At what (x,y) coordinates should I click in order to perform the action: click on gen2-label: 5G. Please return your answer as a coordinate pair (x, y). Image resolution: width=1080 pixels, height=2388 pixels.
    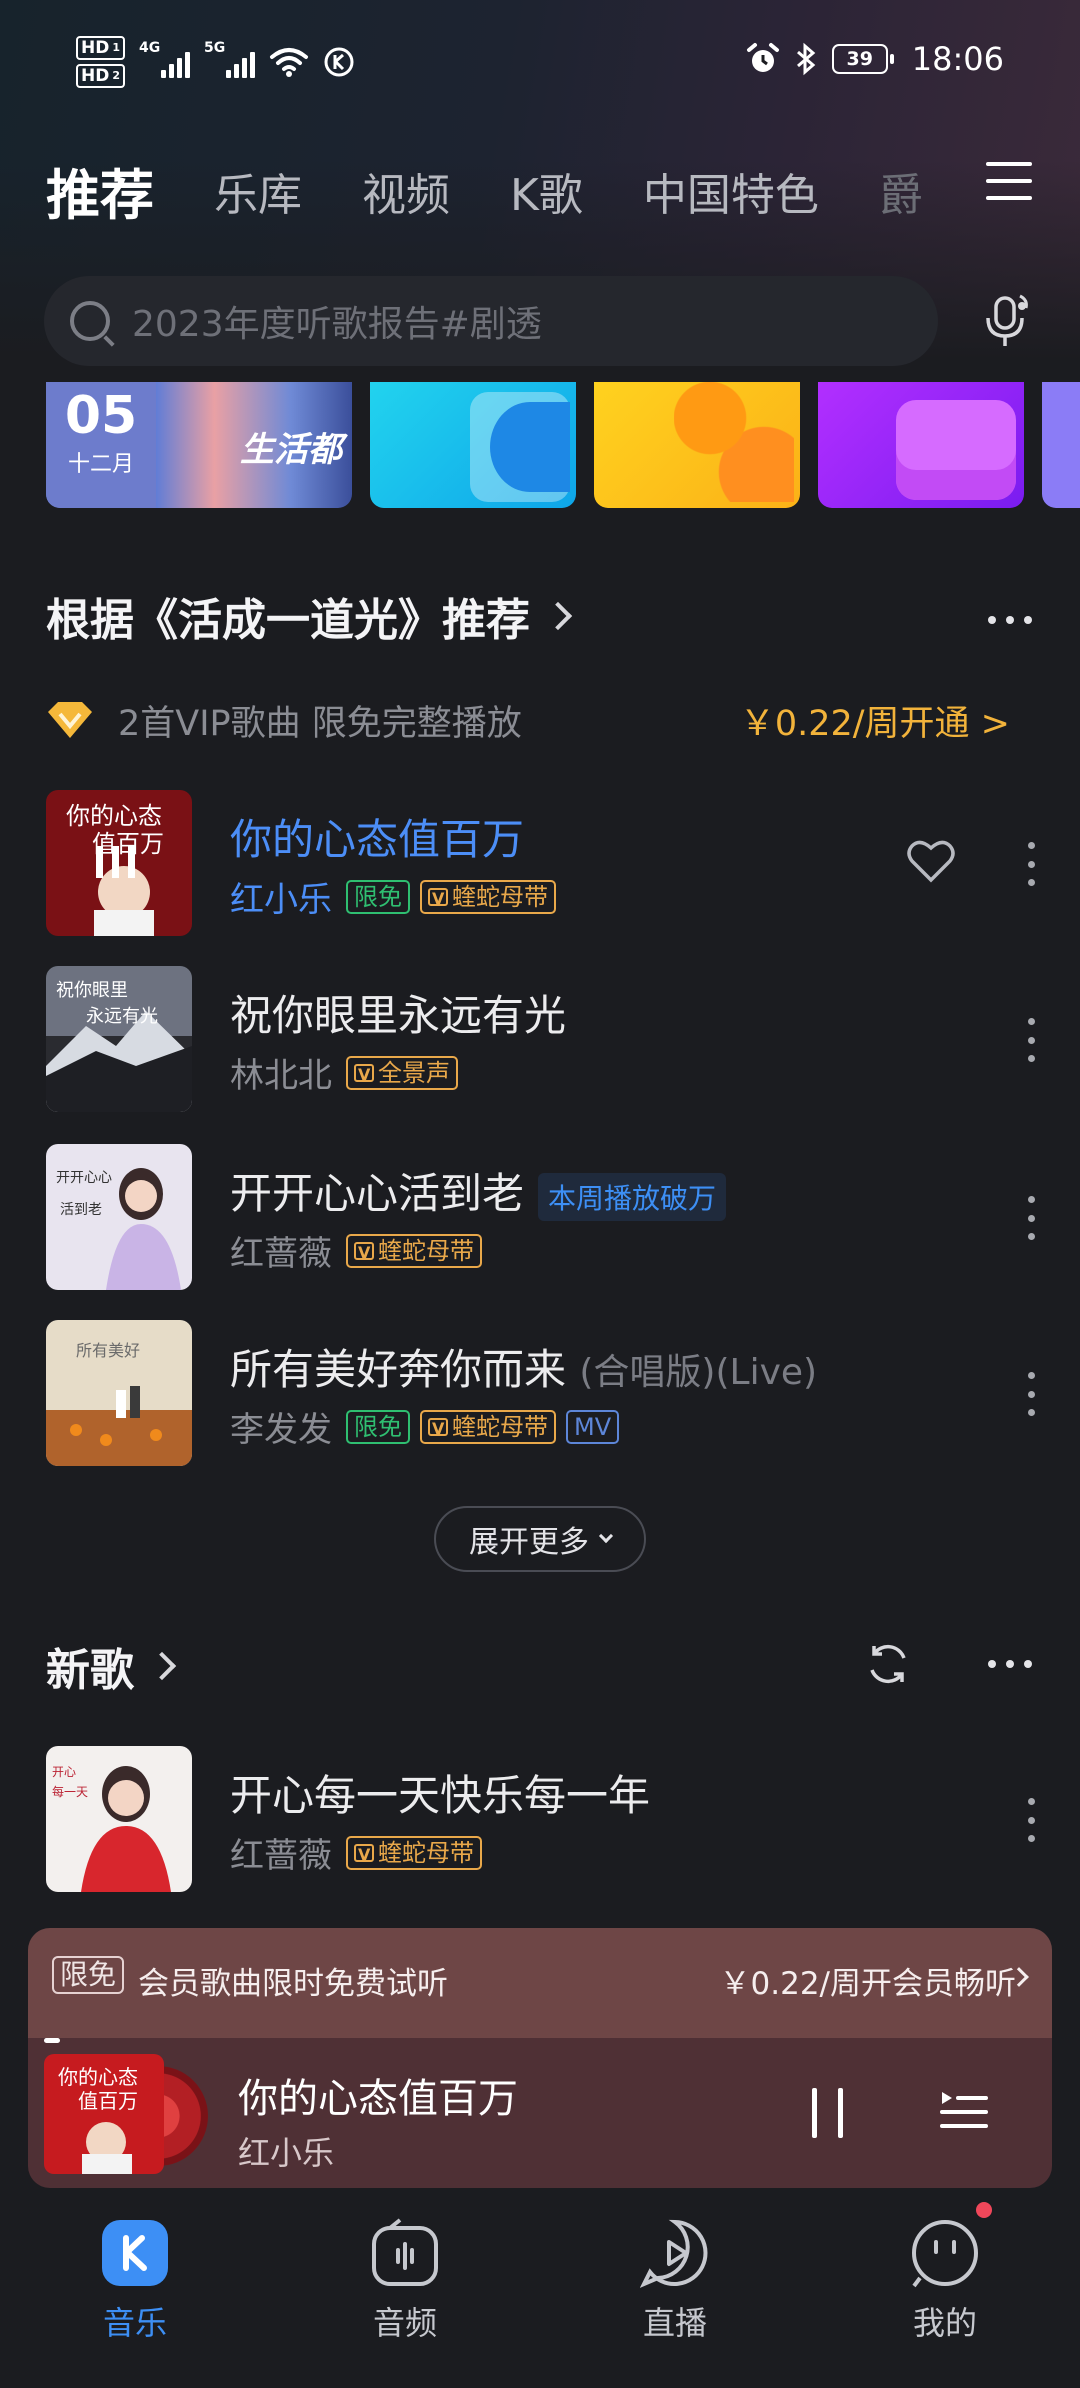
    Looking at the image, I should click on (215, 48).